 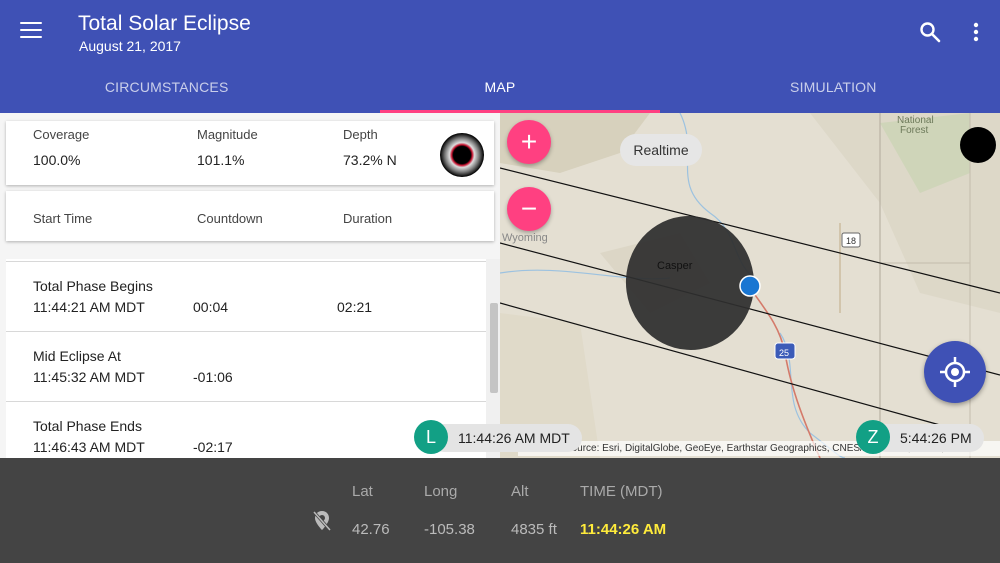 I want to click on lat-label: Lat, so click(x=362, y=491).